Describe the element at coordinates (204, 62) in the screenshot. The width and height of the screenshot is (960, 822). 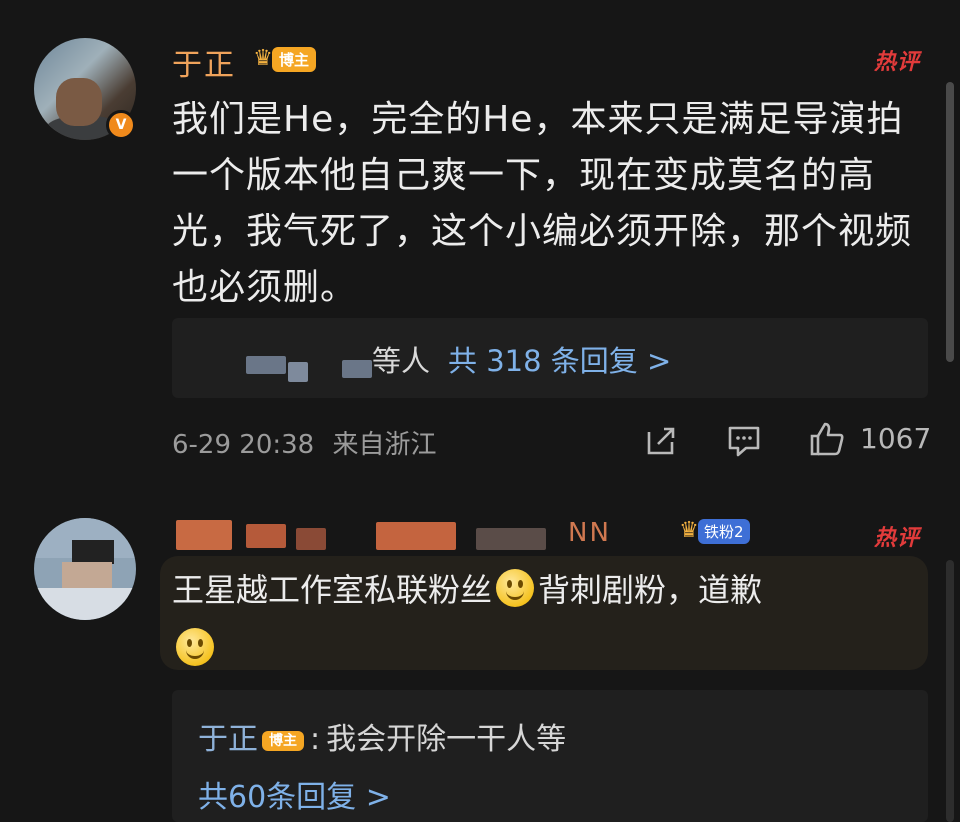
I see `comment-author-name: 于正` at that location.